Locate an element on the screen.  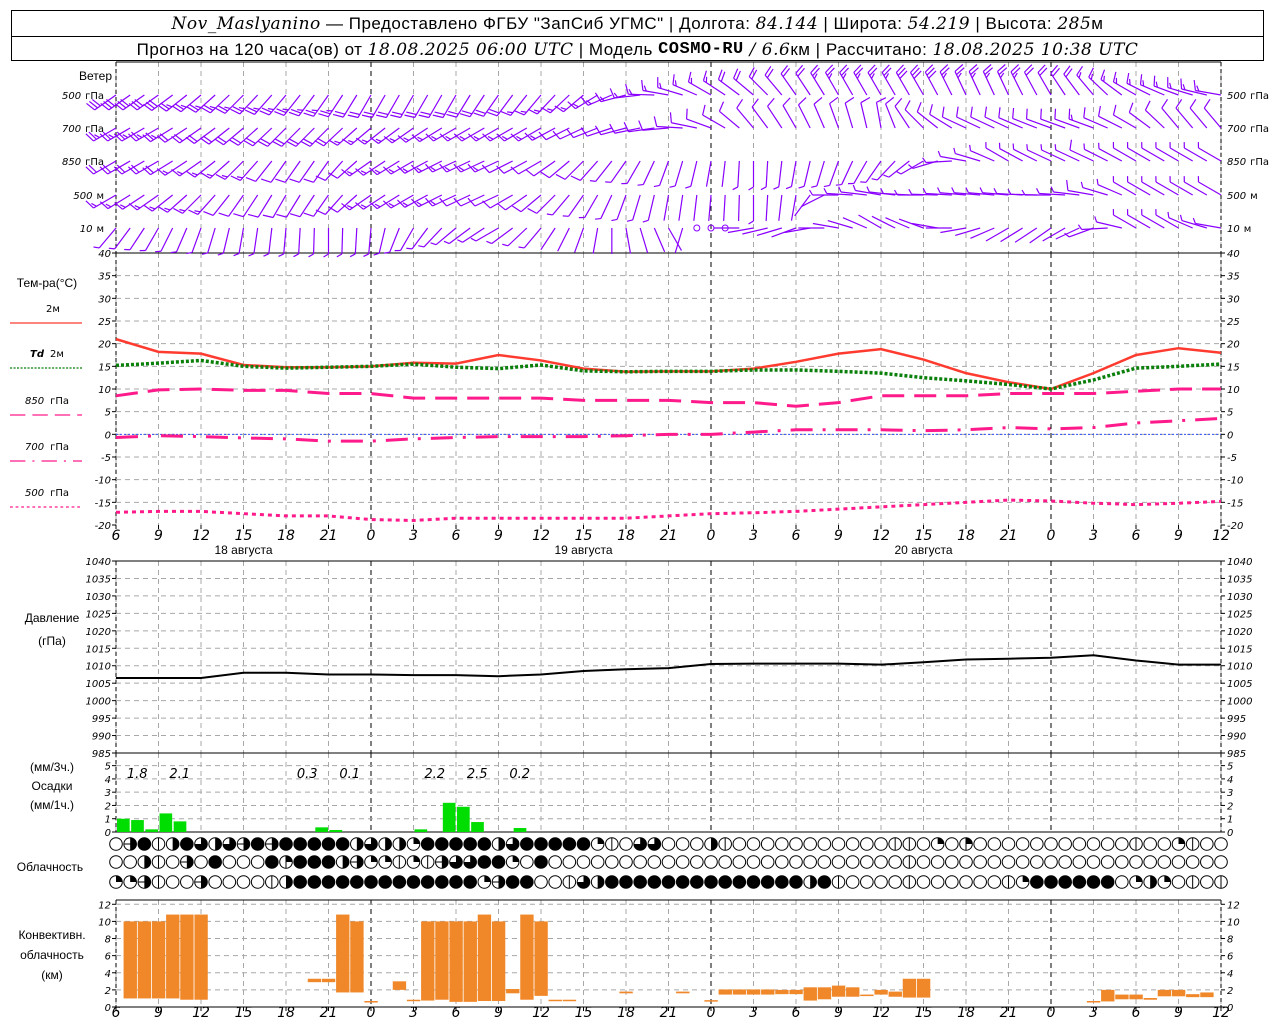
convective-title-2: облачность is located at coordinates (52, 955).